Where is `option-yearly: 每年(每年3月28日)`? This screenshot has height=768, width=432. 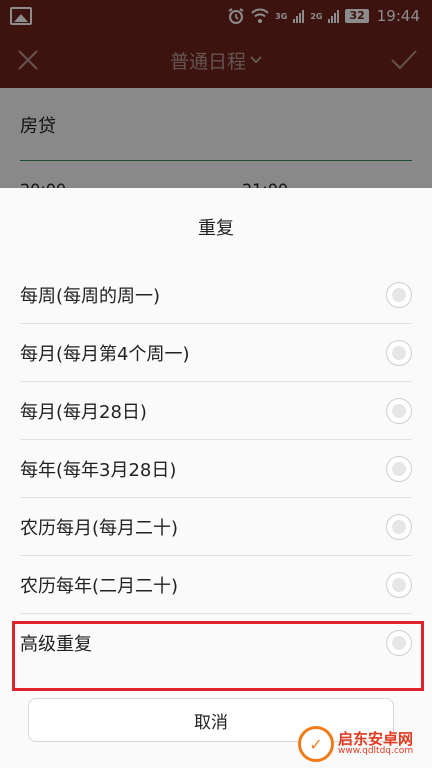
option-yearly: 每年(每年3月28日) is located at coordinates (216, 469).